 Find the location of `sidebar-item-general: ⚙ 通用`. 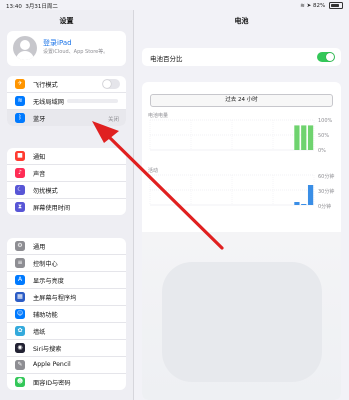

sidebar-item-general: ⚙ 通用 is located at coordinates (66, 246).